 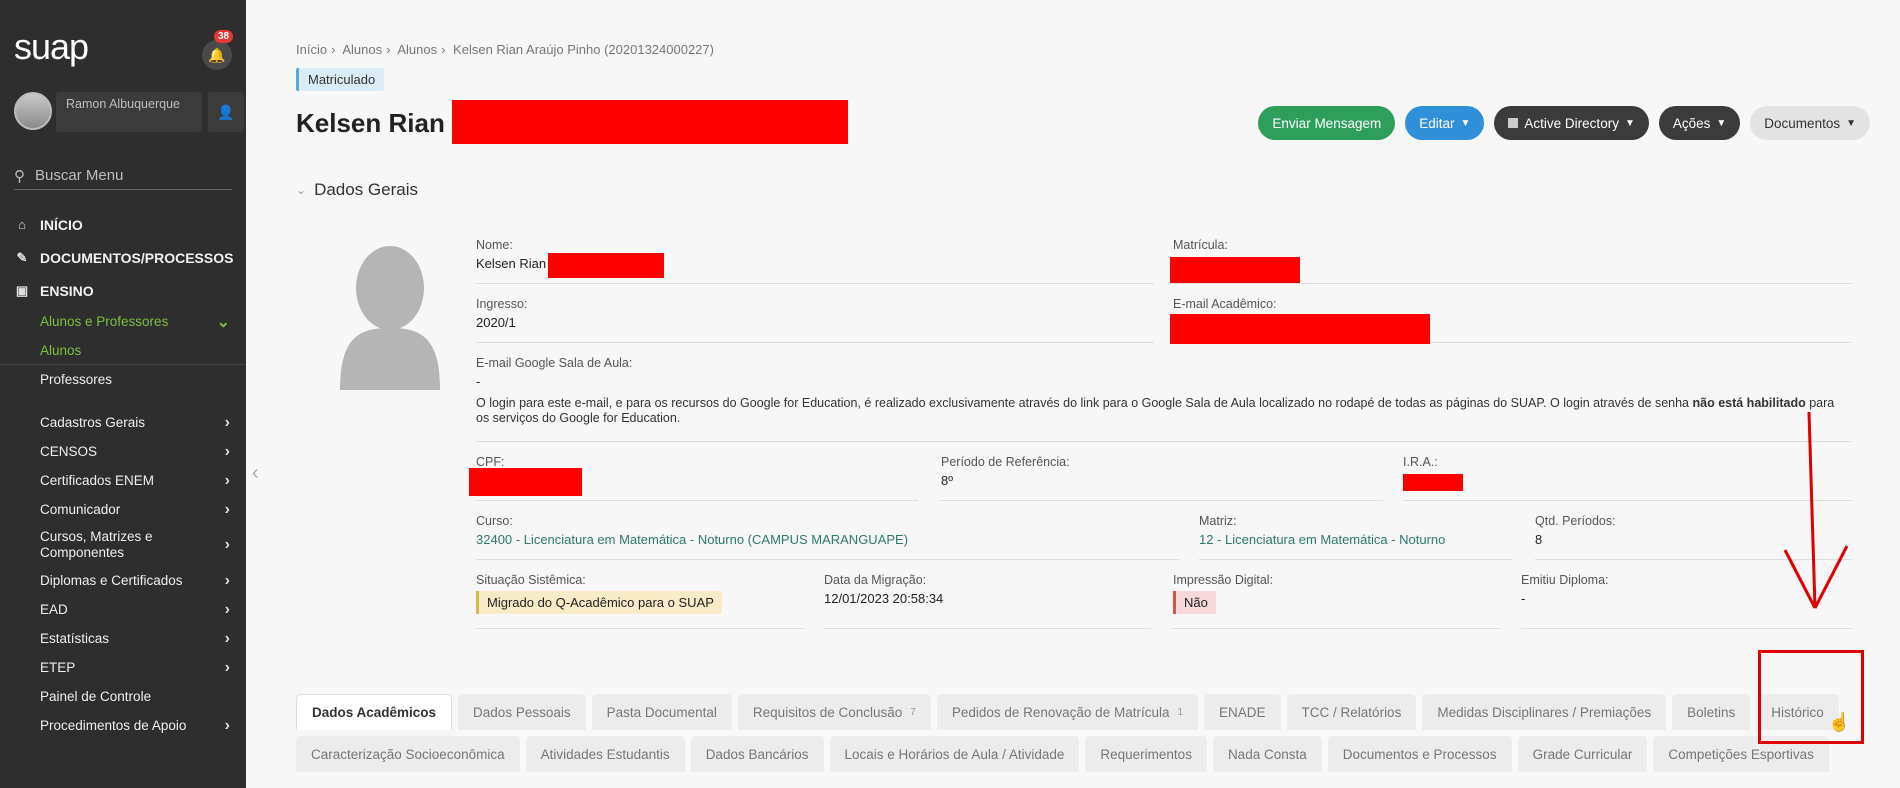 What do you see at coordinates (661, 712) in the screenshot?
I see `tab-pasta-documental: Pasta Documental` at bounding box center [661, 712].